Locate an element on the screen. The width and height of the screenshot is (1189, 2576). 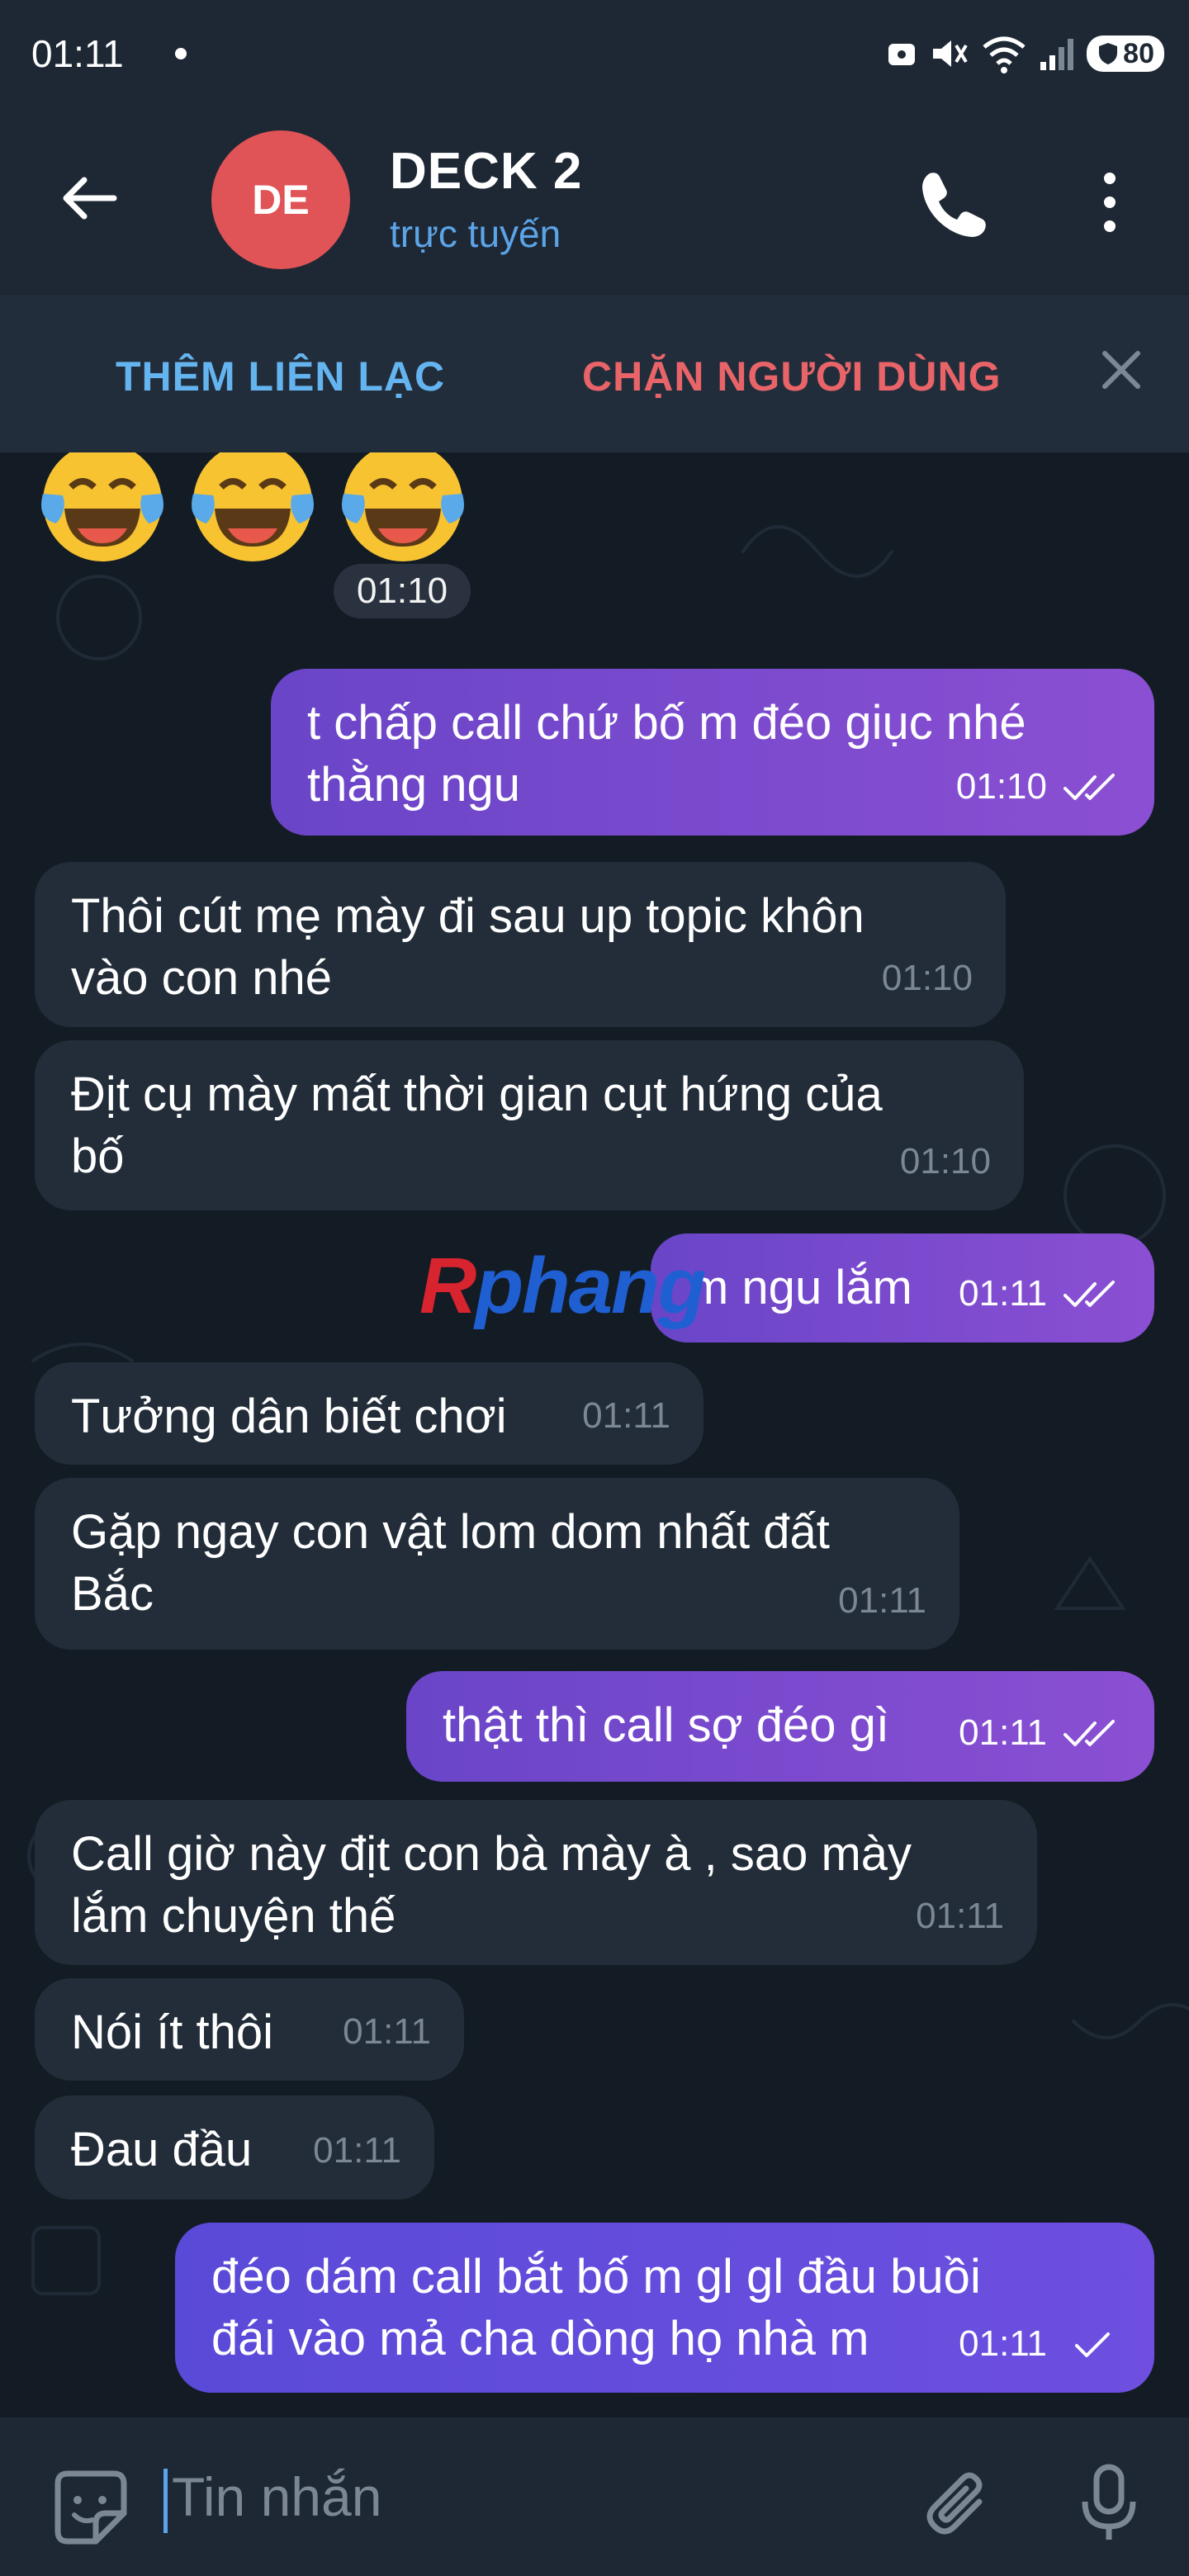
more-vertical-icon is located at coordinates (1110, 202).